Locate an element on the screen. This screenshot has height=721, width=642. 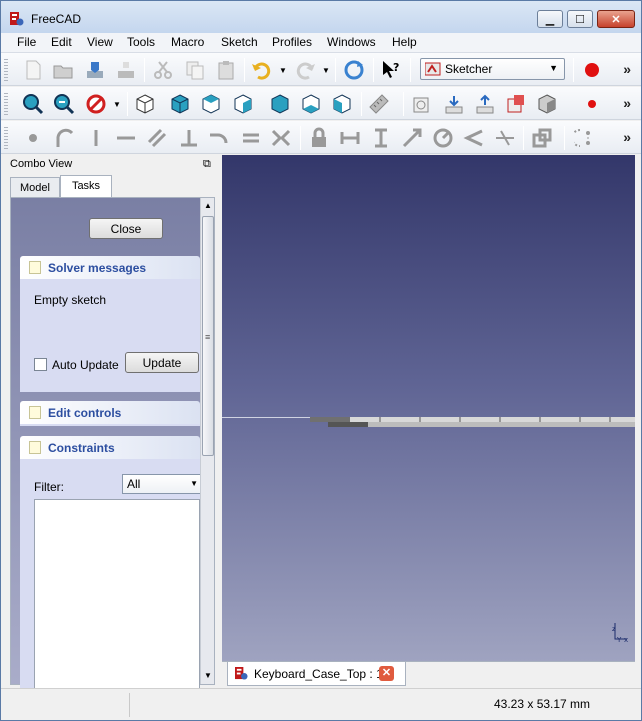
point-icon is located at coordinates (33, 138).